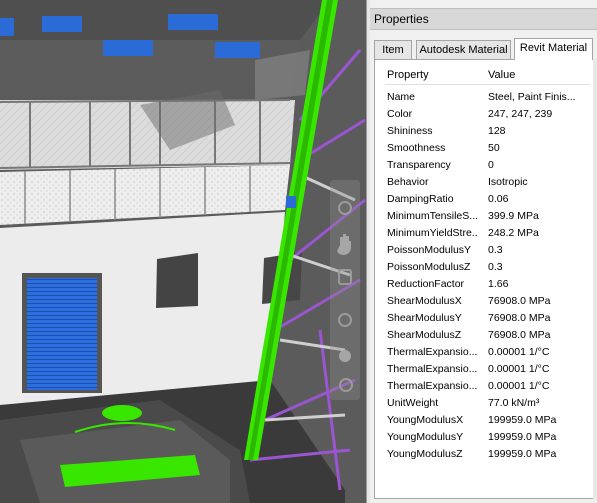 The height and width of the screenshot is (503, 597). I want to click on property-row: Behavior Isotropic, so click(490, 182).